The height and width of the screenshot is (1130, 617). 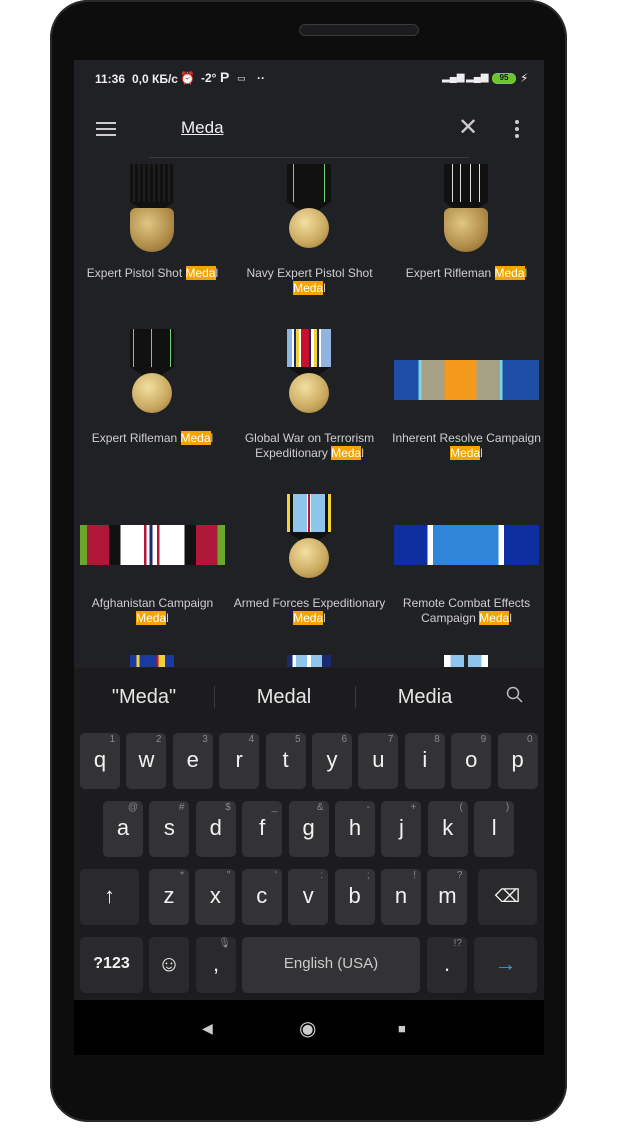 I want to click on key-l: l), so click(x=494, y=829).